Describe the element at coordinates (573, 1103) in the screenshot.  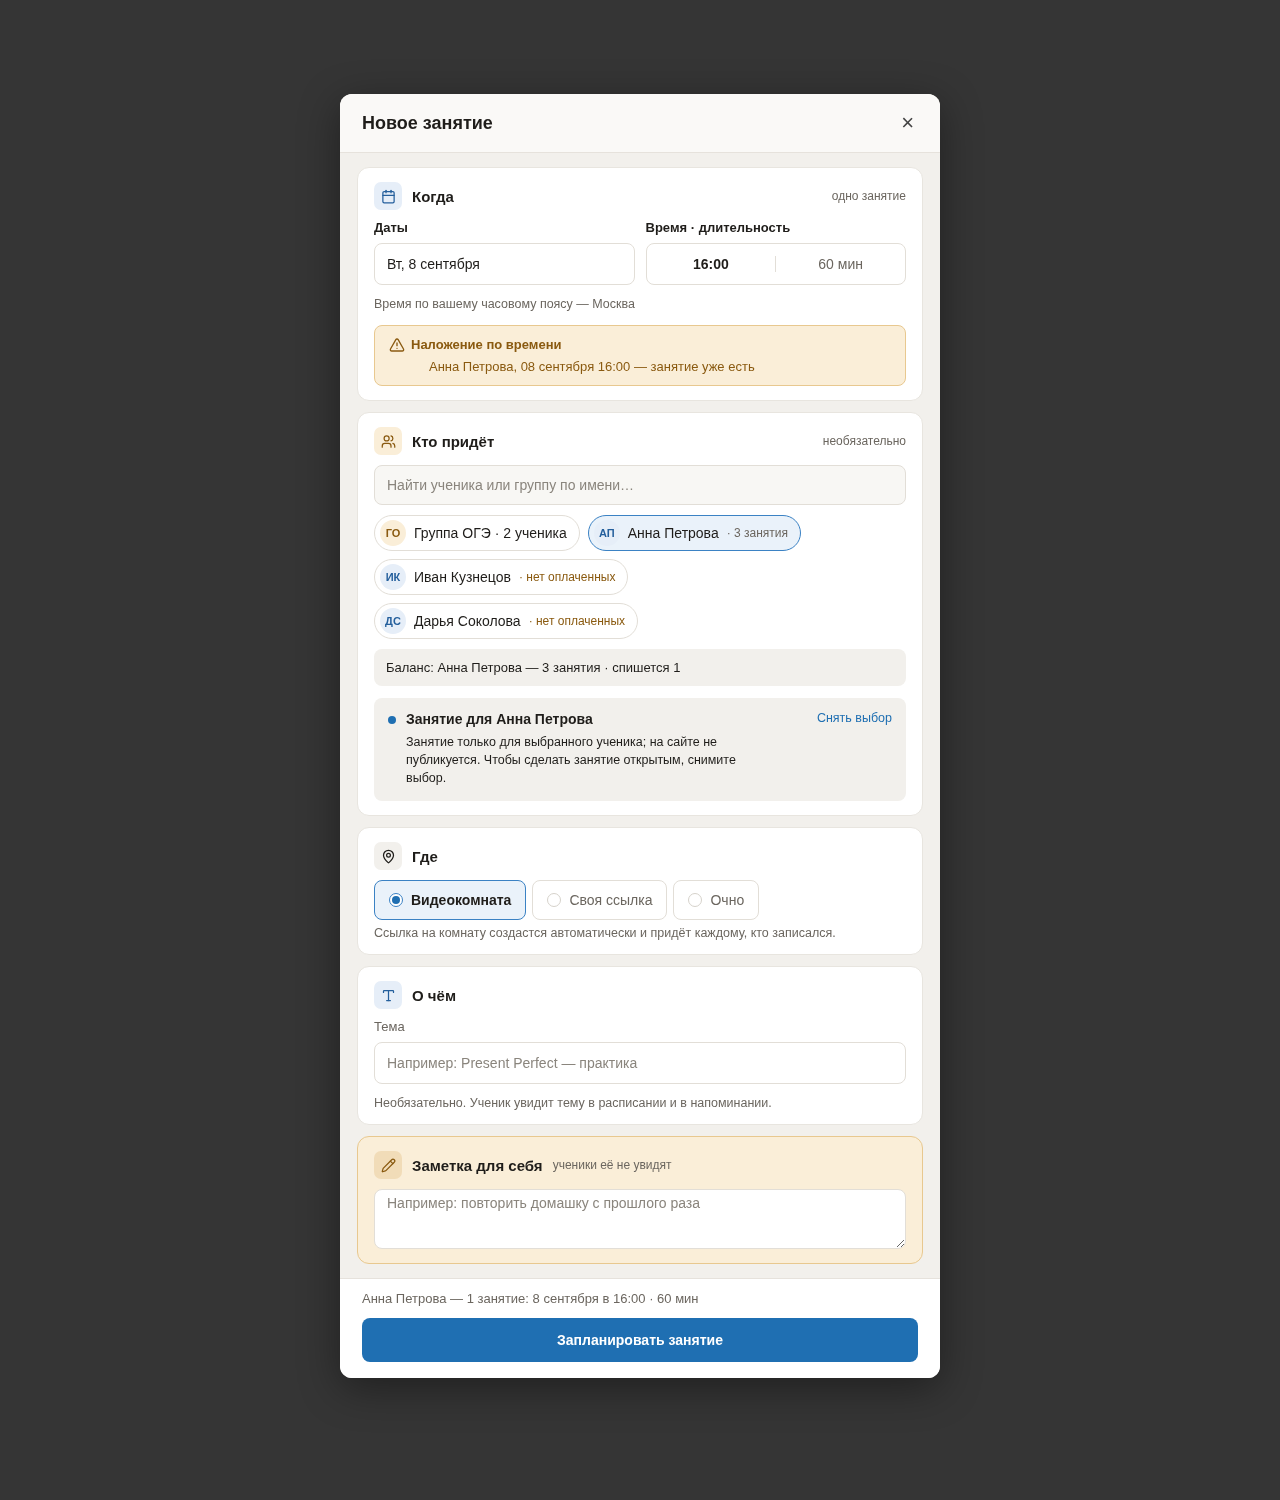
I see `topic-hint: Необязательно. Ученик увидит тему в расписании и в напоминании.` at that location.